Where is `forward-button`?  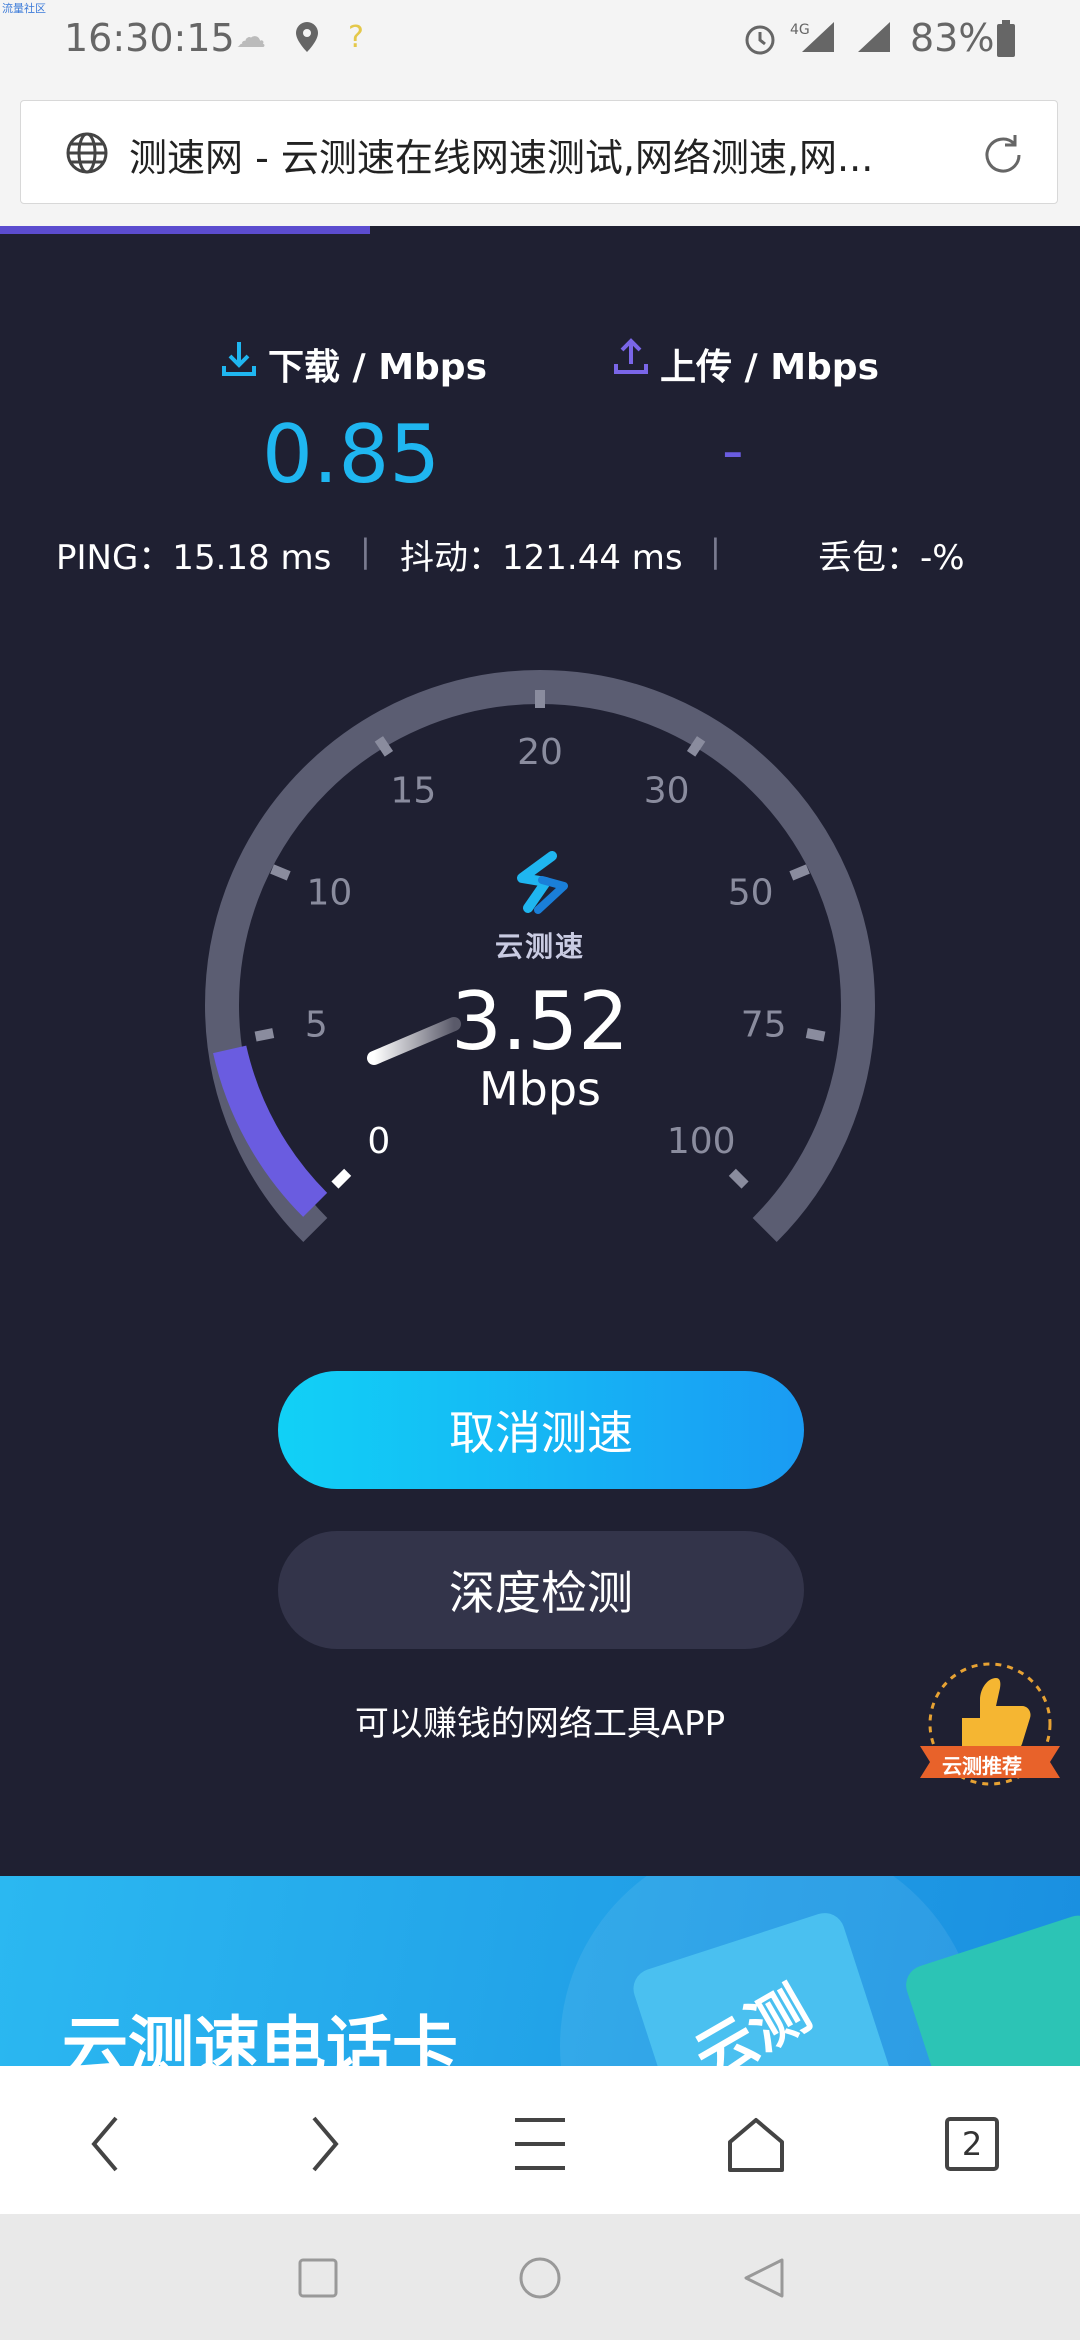 forward-button is located at coordinates (324, 2144).